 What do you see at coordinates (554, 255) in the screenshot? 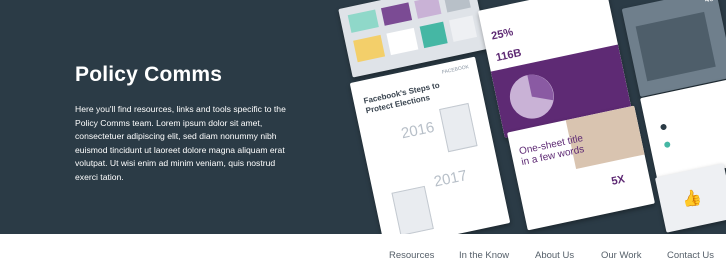
I see `nav-link-about-us: About Us` at bounding box center [554, 255].